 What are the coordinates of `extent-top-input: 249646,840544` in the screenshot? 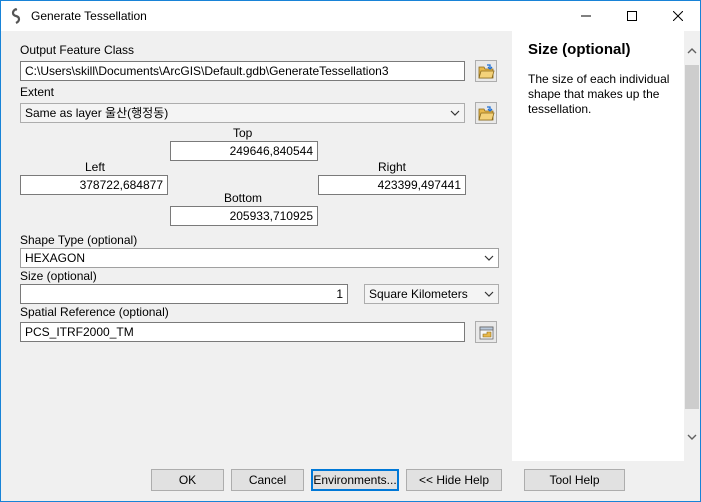 It's located at (244, 151).